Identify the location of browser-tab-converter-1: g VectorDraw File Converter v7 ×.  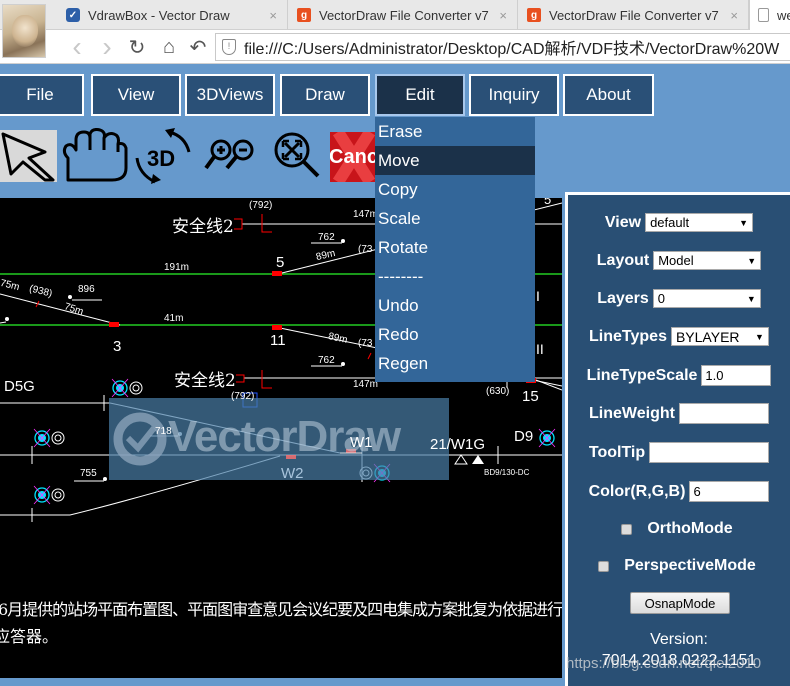
(403, 15).